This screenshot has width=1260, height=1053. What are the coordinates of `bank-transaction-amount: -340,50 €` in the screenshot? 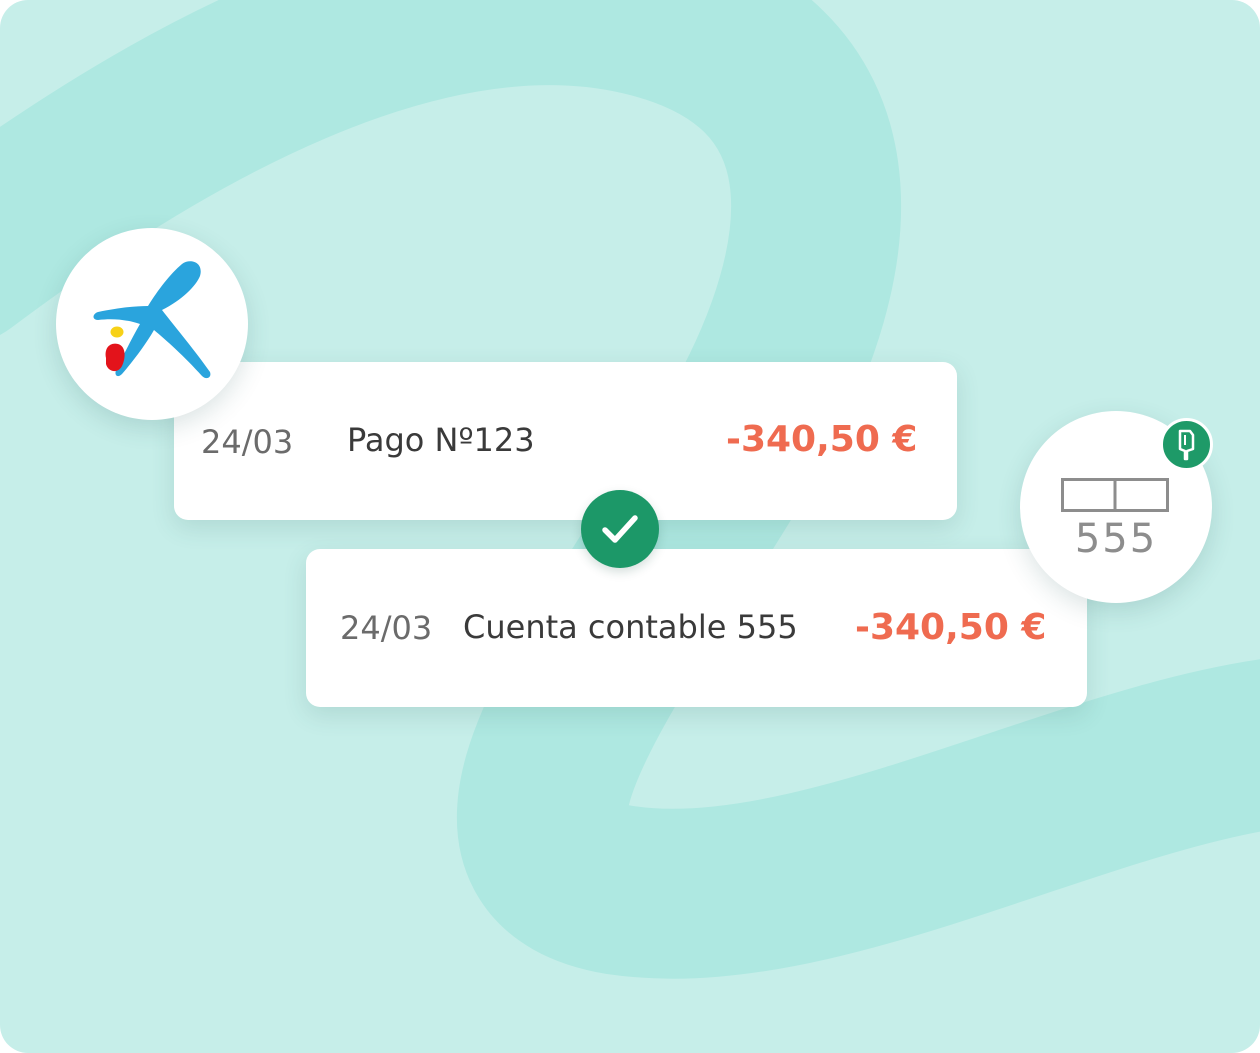 It's located at (822, 439).